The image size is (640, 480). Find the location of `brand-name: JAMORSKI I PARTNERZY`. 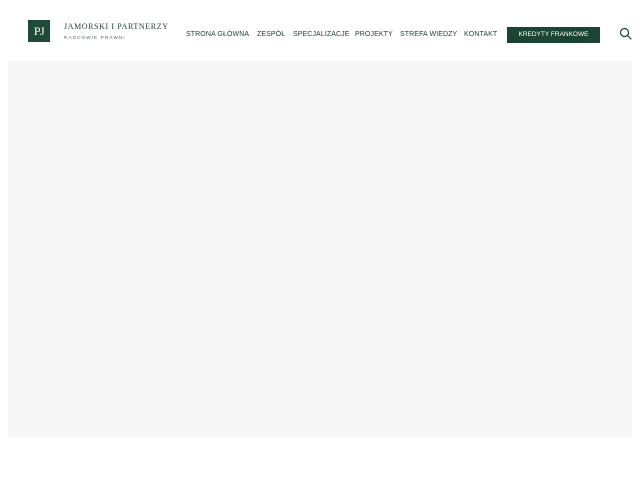

brand-name: JAMORSKI I PARTNERZY is located at coordinates (116, 26).